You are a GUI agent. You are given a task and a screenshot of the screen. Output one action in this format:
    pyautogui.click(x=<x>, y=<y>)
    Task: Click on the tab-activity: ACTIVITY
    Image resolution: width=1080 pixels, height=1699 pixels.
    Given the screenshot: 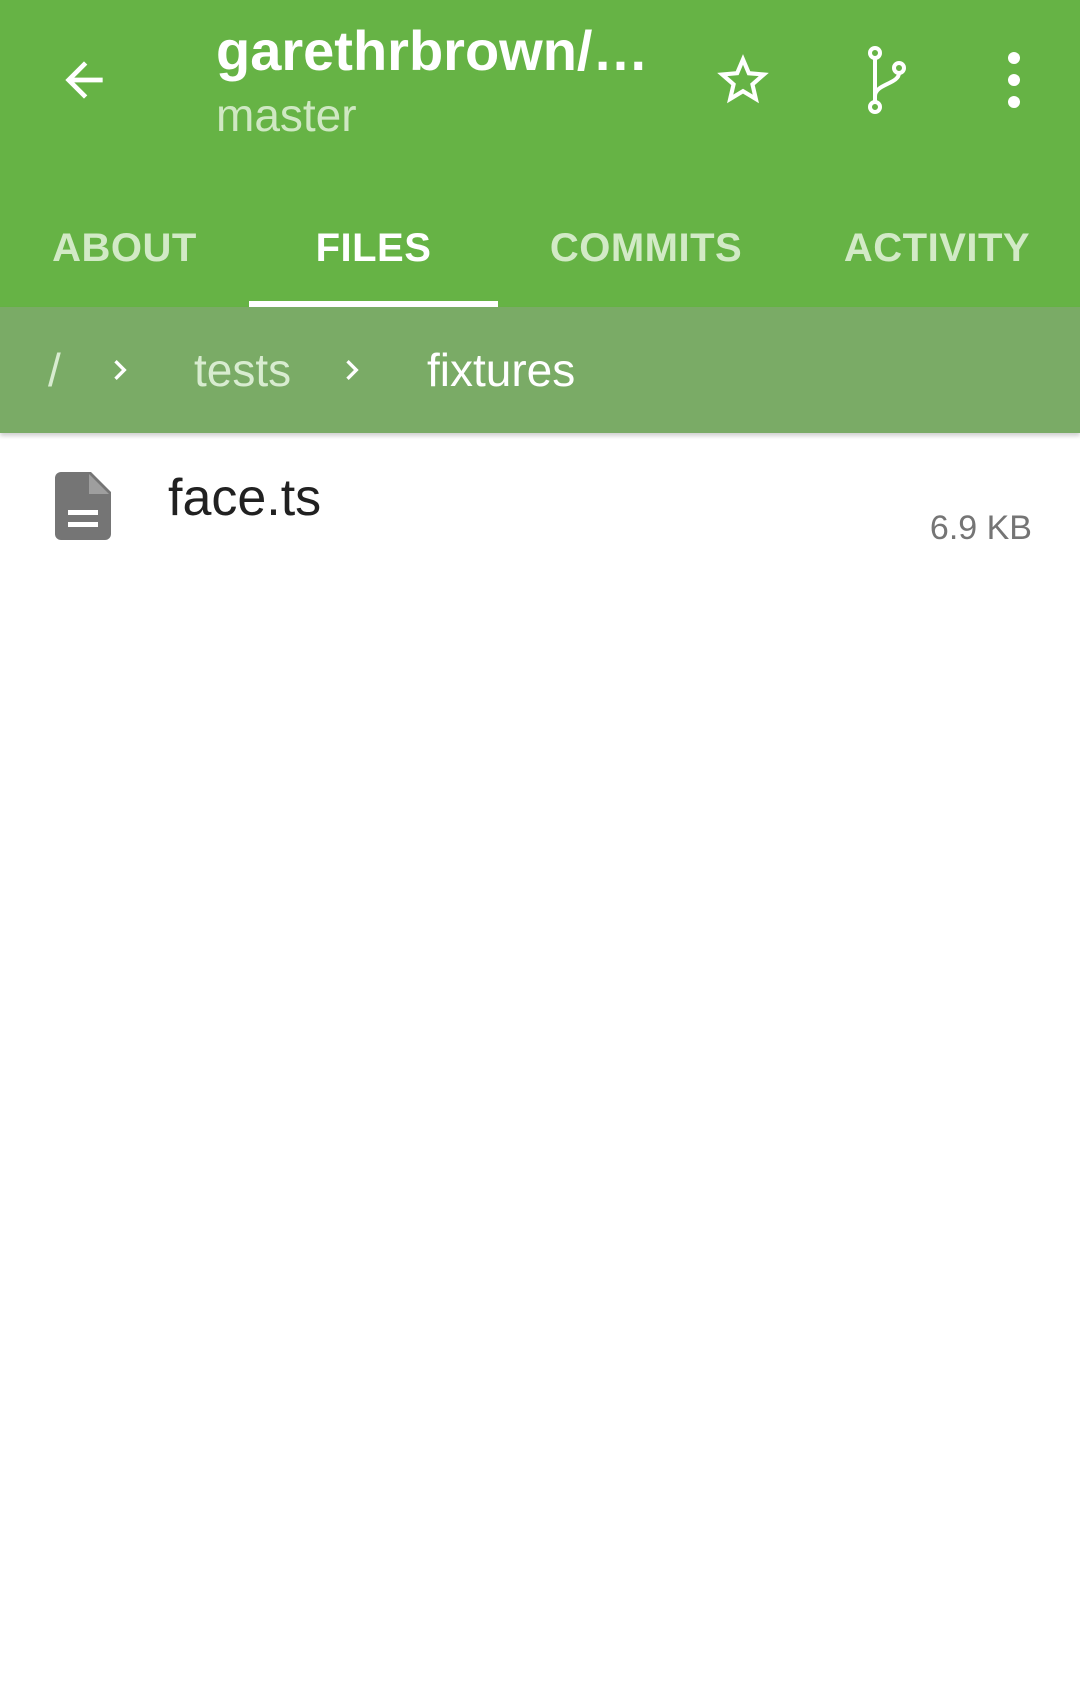 What is the action you would take?
    pyautogui.click(x=937, y=248)
    